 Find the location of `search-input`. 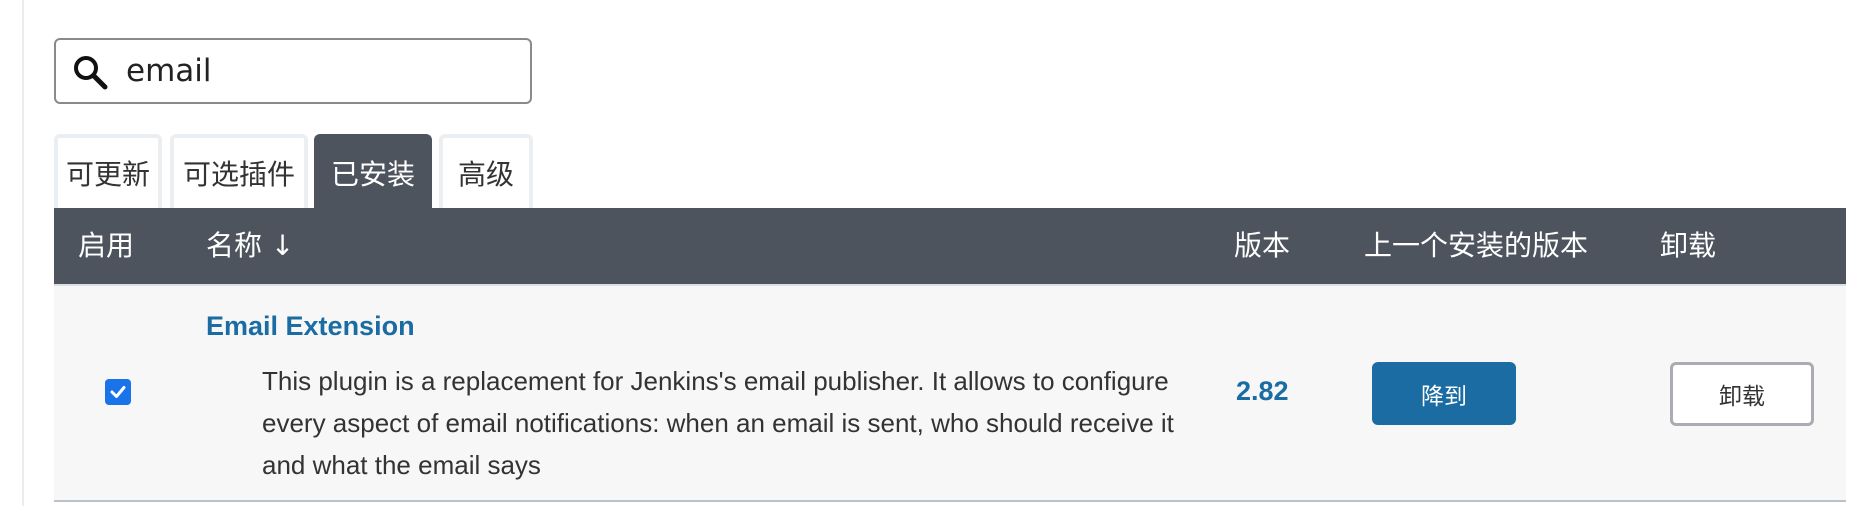

search-input is located at coordinates (321, 71).